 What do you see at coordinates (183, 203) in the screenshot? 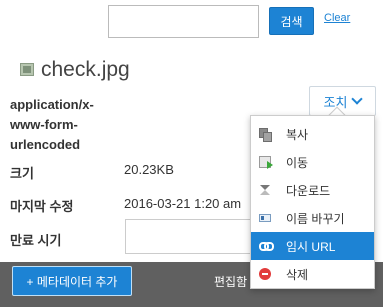
I see `modified-value: 2016-03-21 1:20 am` at bounding box center [183, 203].